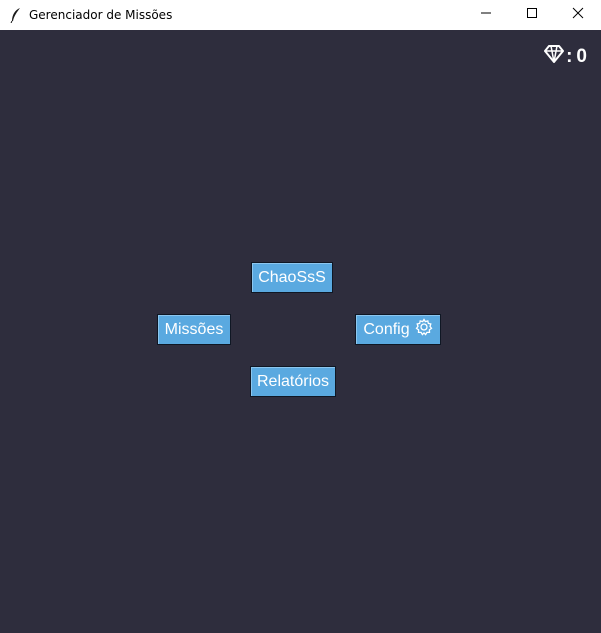 The height and width of the screenshot is (633, 601). I want to click on minimize-icon, so click(486, 15).